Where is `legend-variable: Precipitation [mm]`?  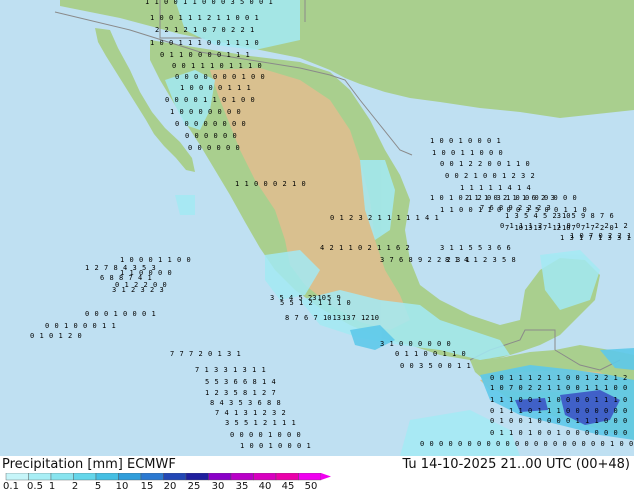 legend-variable: Precipitation [mm] is located at coordinates (62, 464).